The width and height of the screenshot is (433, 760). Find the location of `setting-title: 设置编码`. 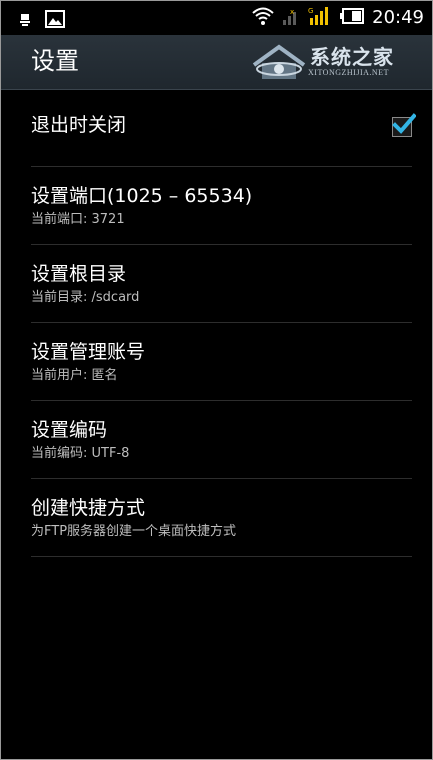

setting-title: 设置编码 is located at coordinates (69, 430).